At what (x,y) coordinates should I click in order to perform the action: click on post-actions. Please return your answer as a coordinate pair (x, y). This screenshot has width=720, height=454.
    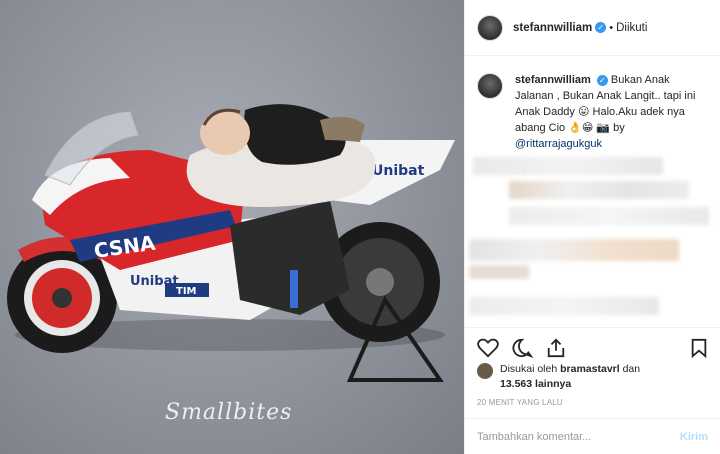
    Looking at the image, I should click on (592, 347).